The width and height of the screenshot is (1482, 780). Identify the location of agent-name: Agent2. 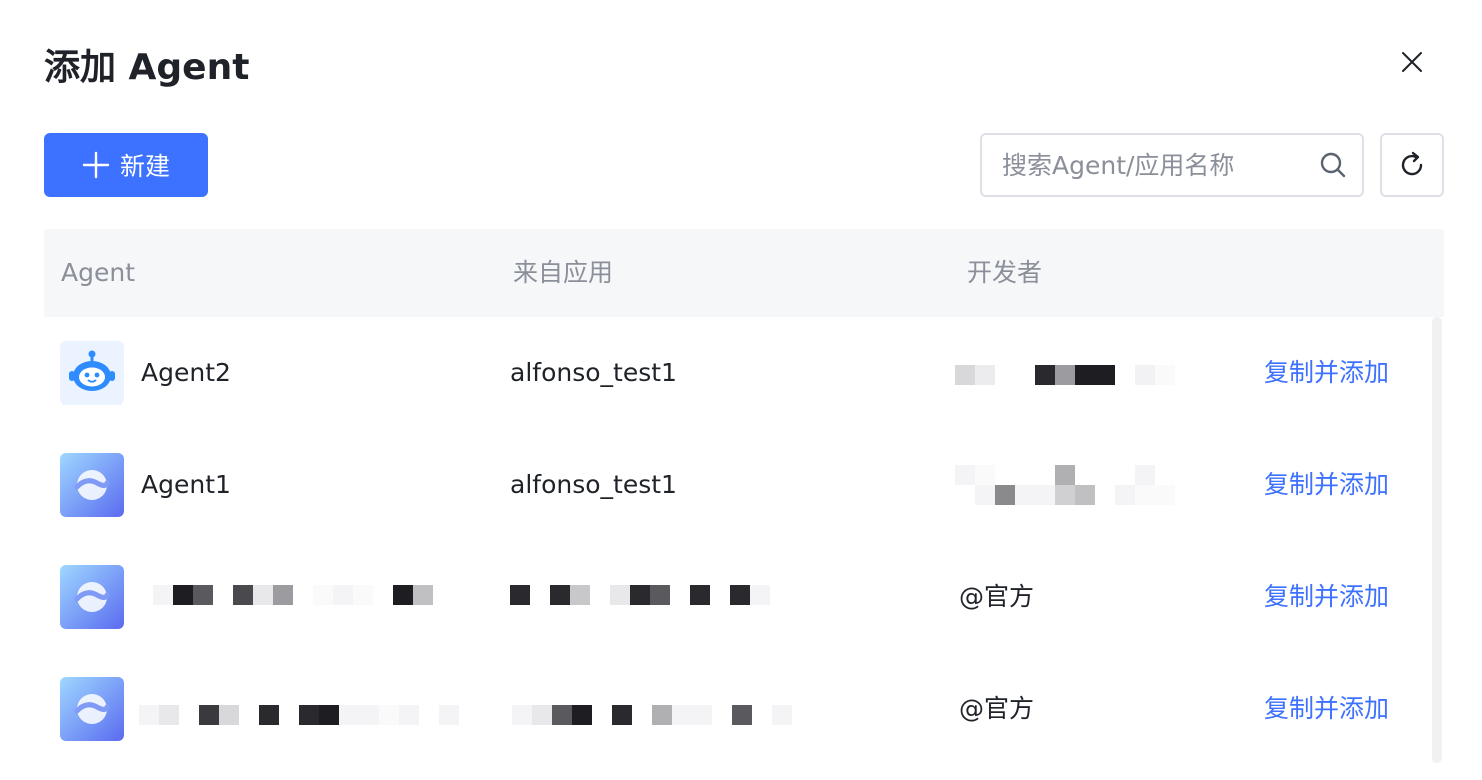
(186, 372).